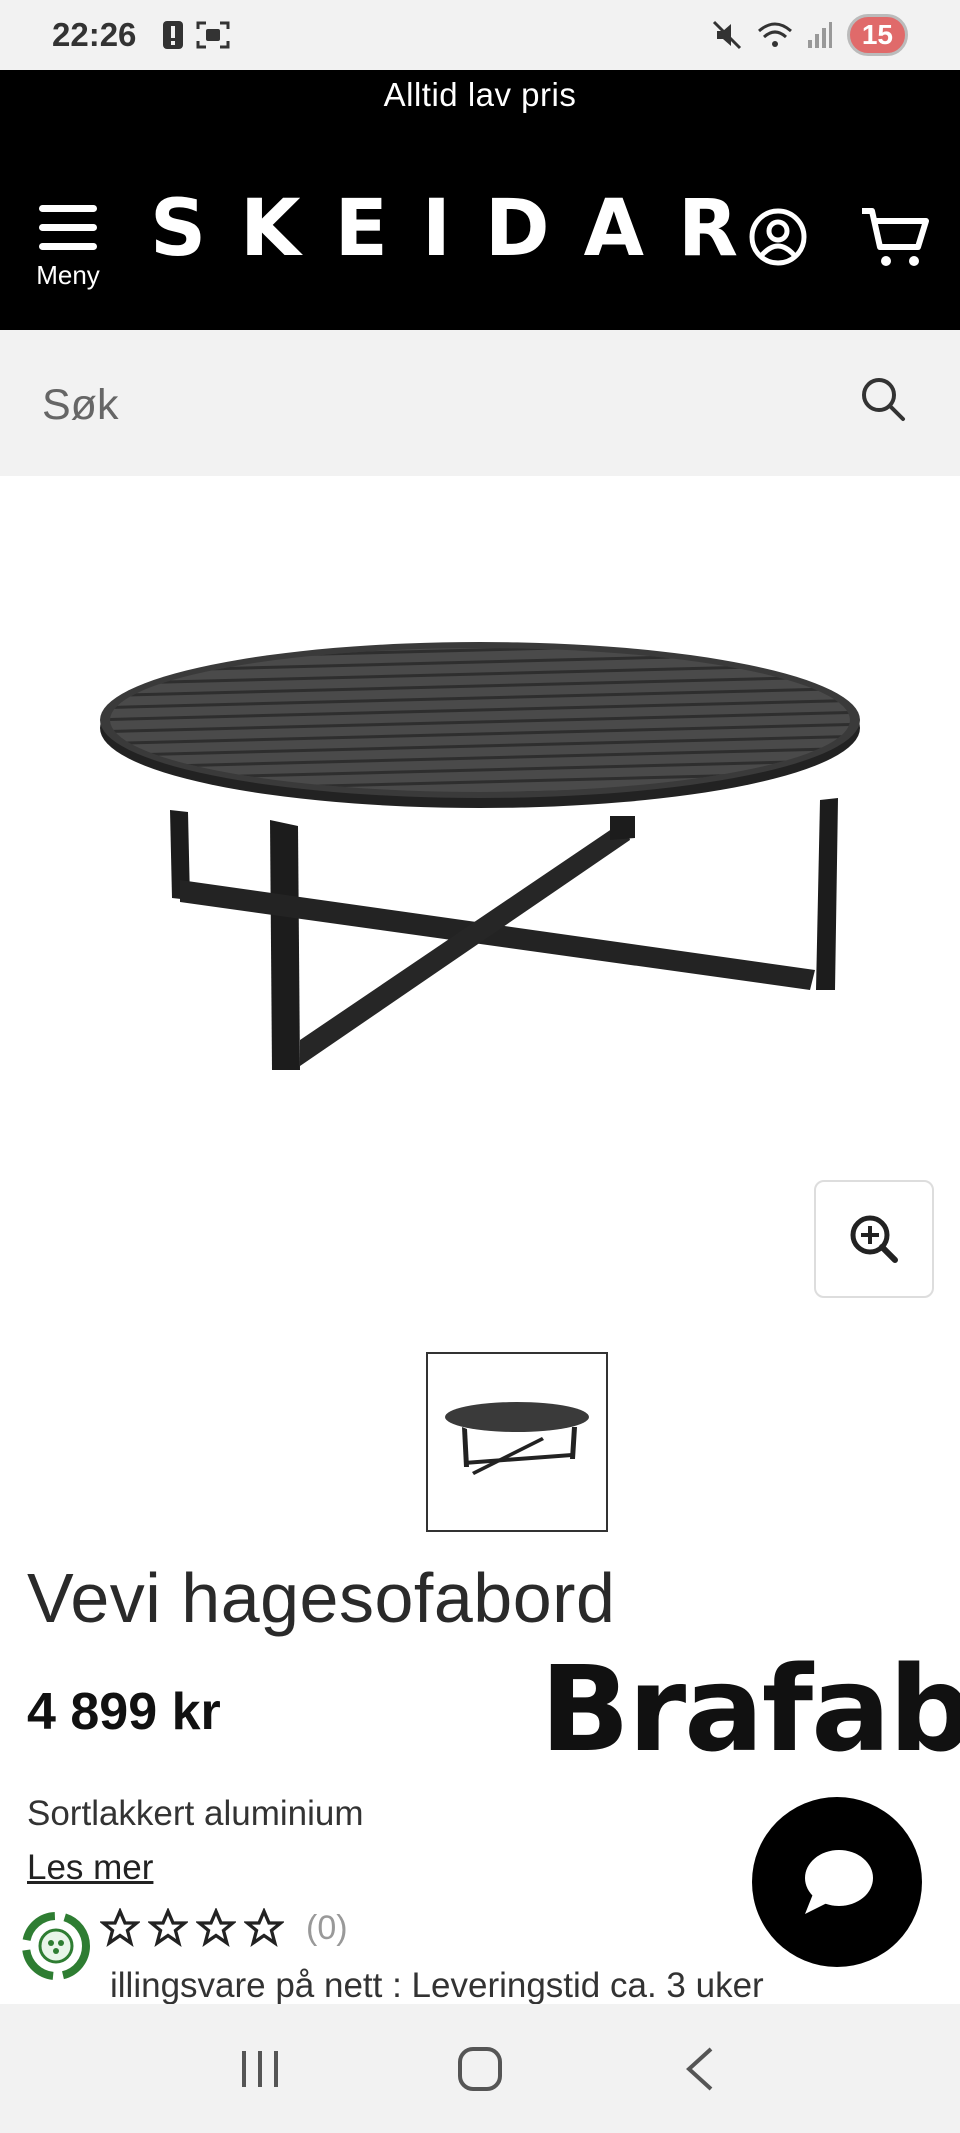  Describe the element at coordinates (444, 229) in the screenshot. I see `site-logo: SKEIDAR` at that location.